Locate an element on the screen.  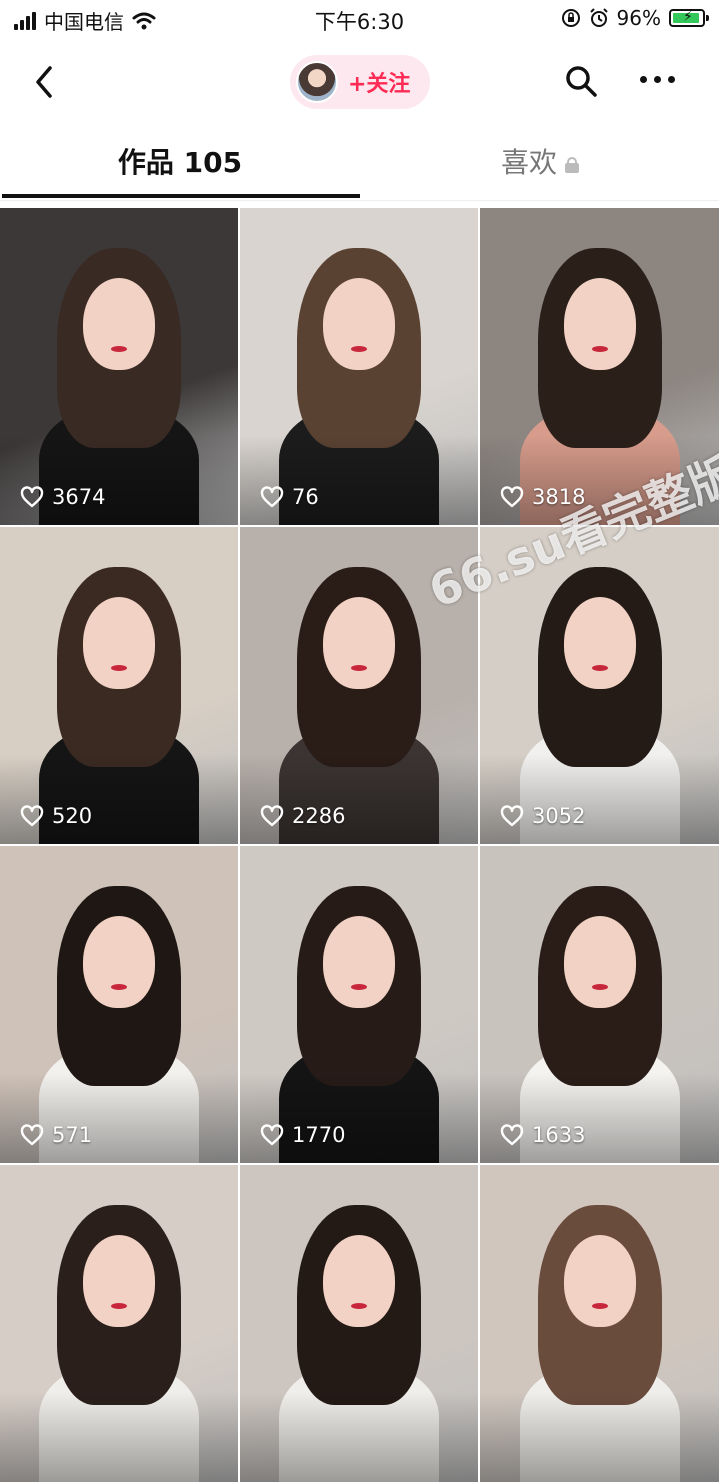
like-count-value: 3052 is located at coordinates (559, 816).